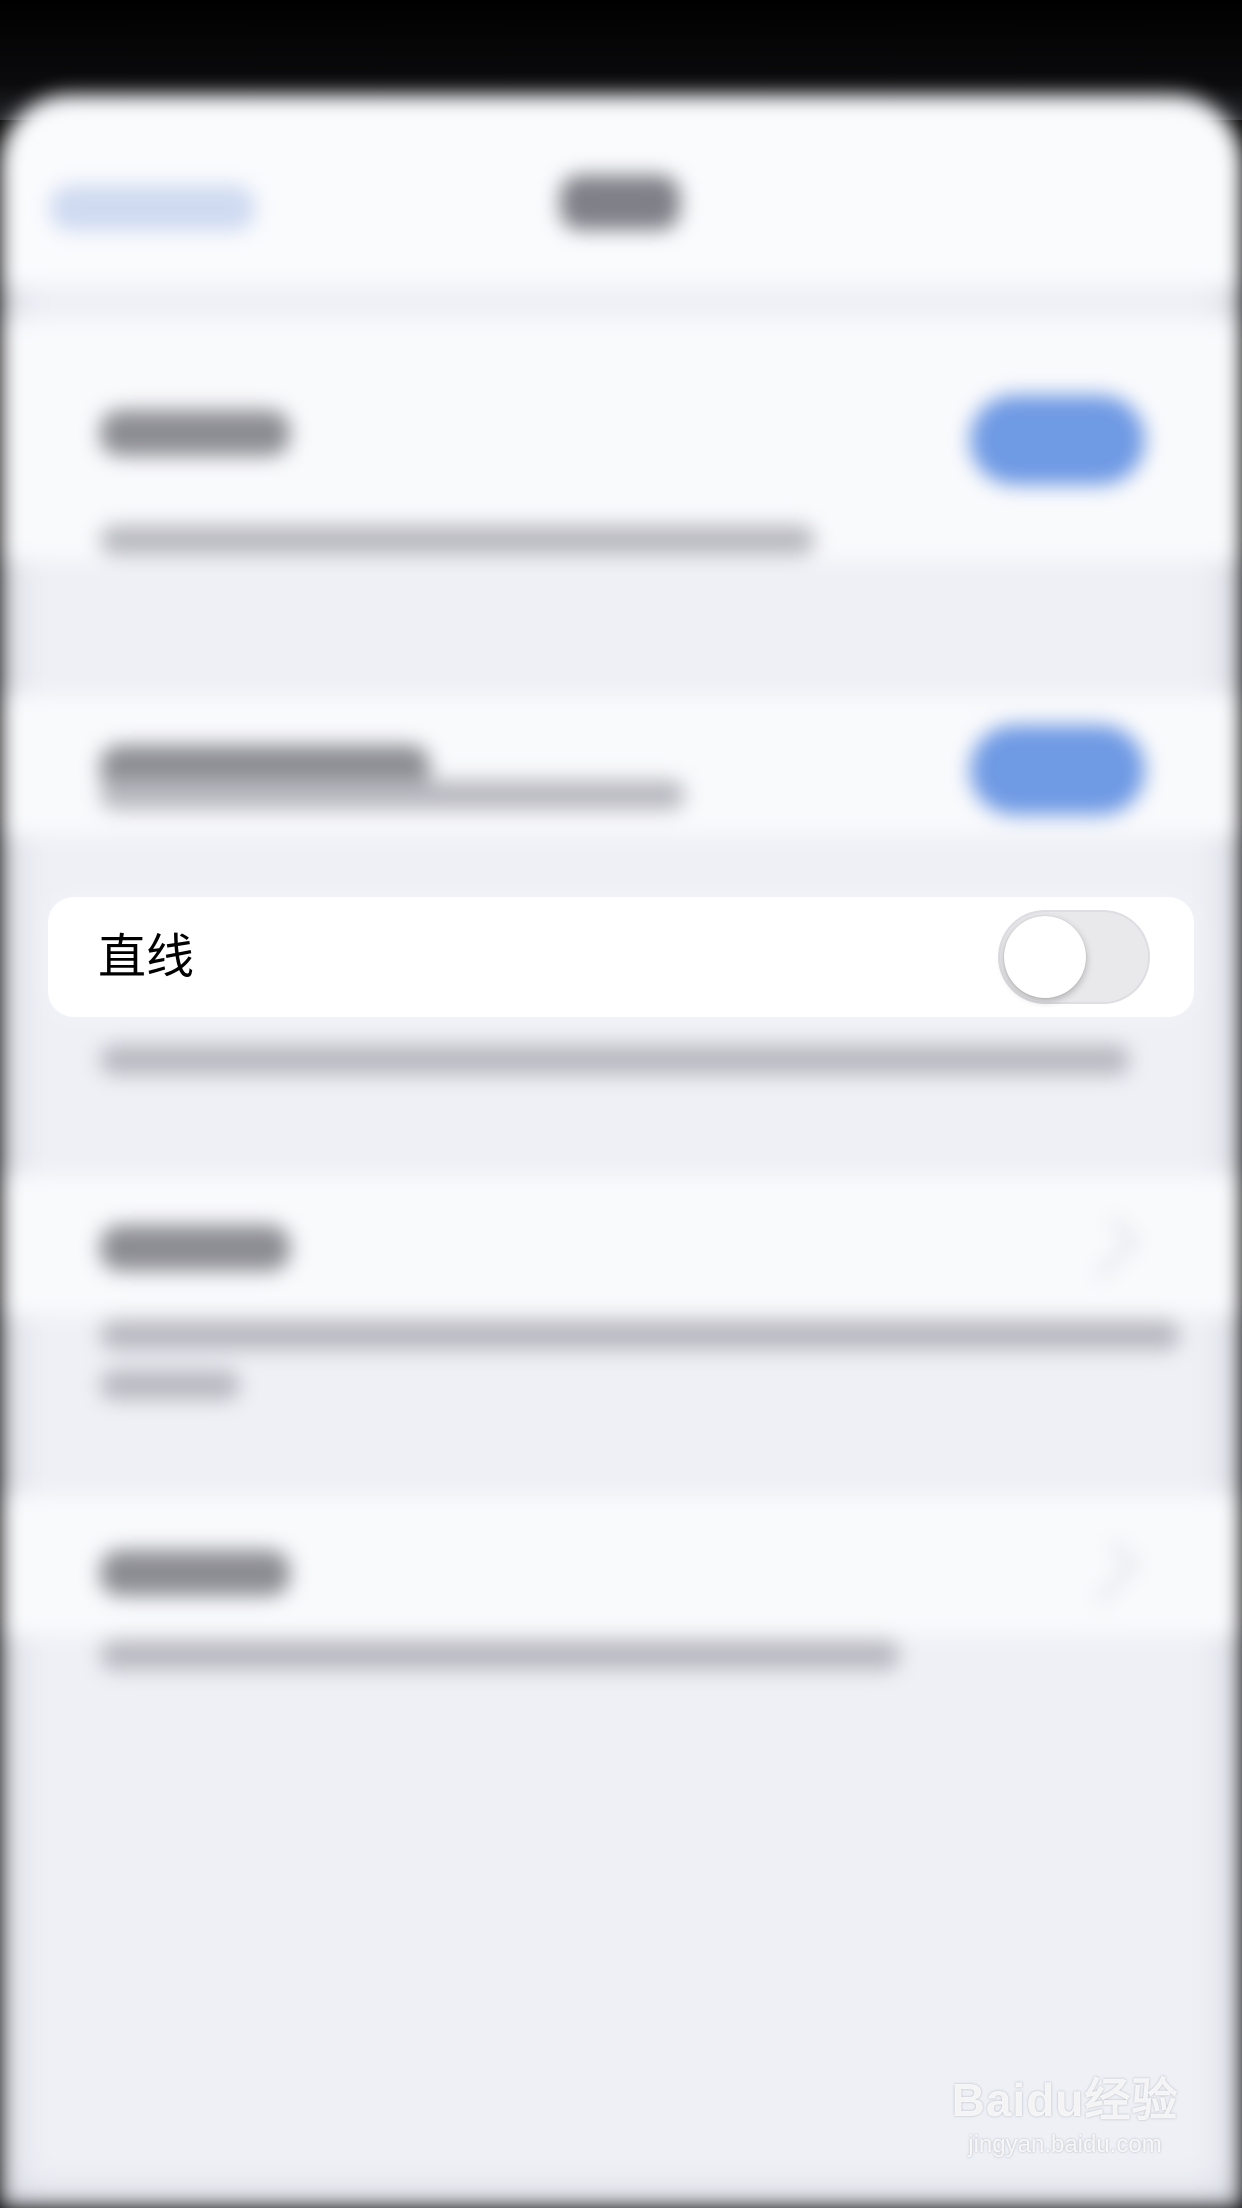  Describe the element at coordinates (1065, 2100) in the screenshot. I see `watermark-logo: Baidu经验` at that location.